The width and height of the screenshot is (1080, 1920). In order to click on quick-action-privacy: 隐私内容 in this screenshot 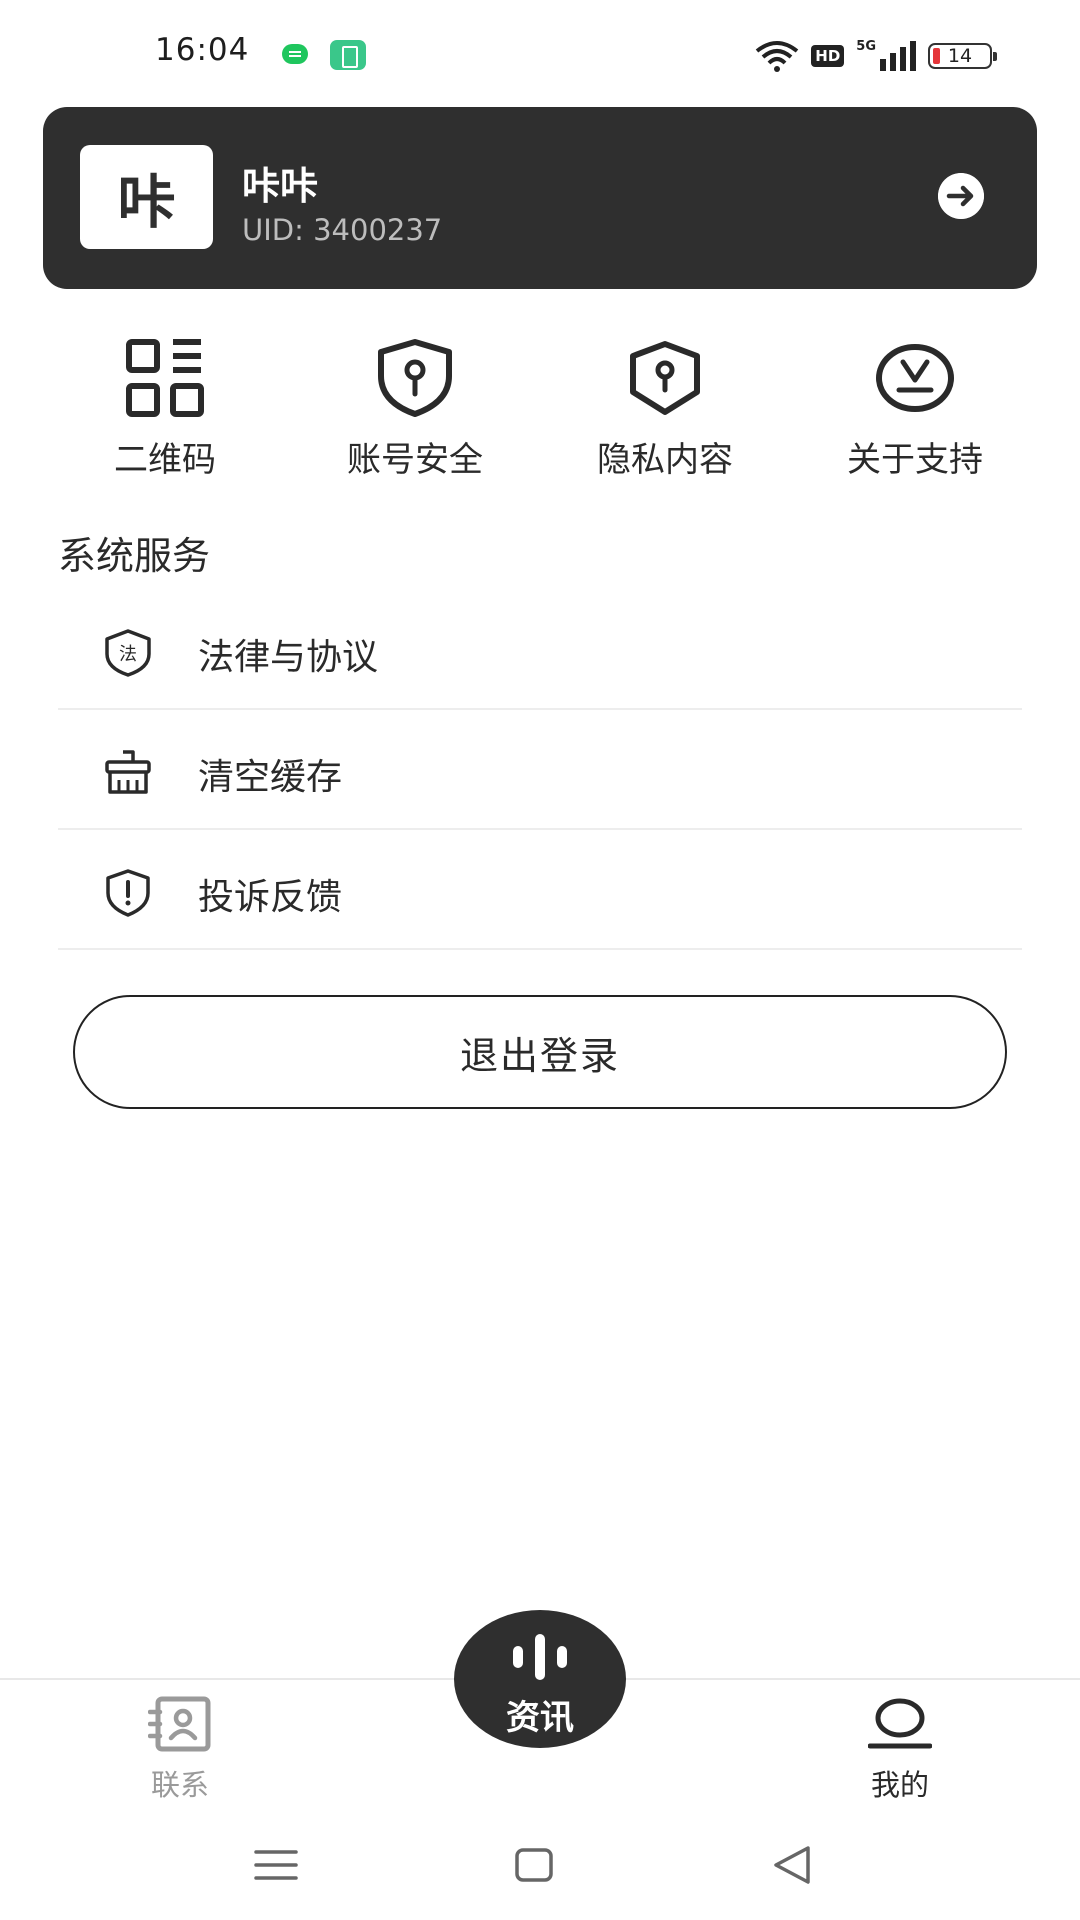, I will do `click(665, 405)`.